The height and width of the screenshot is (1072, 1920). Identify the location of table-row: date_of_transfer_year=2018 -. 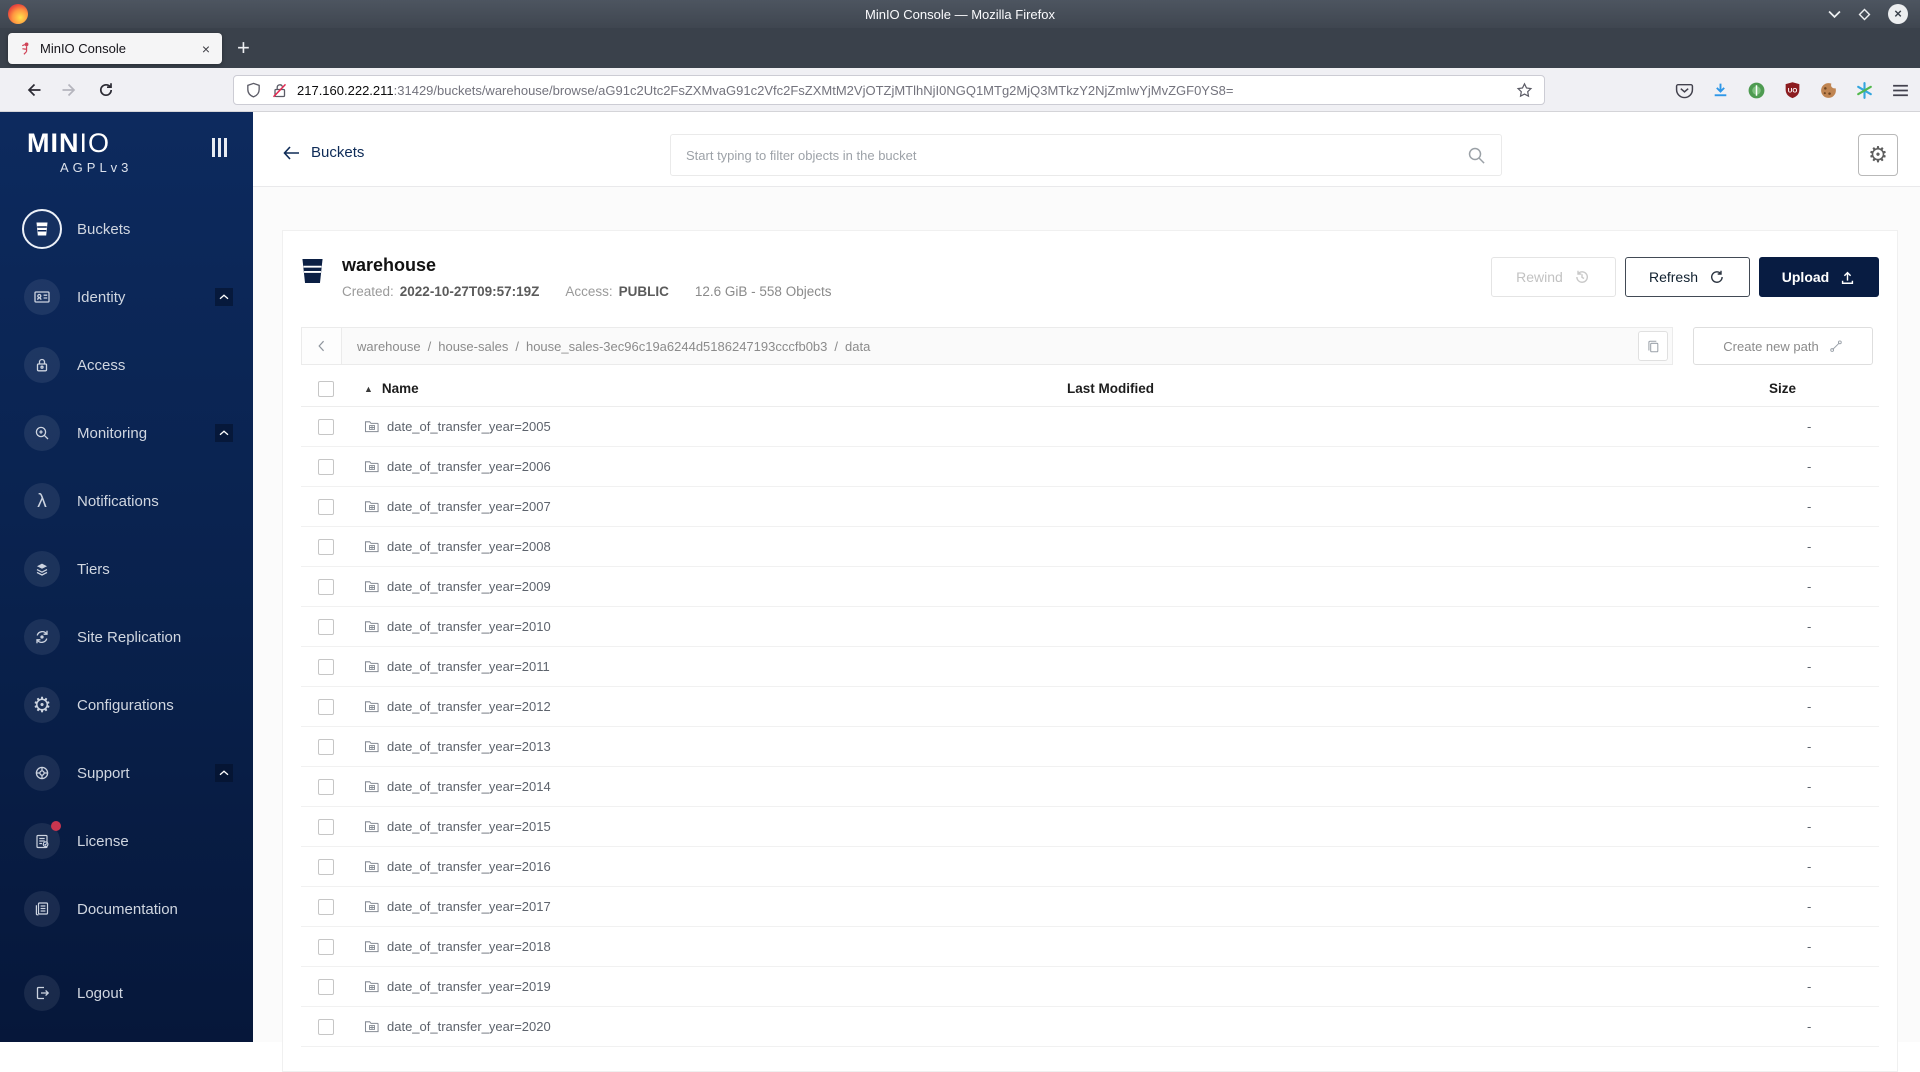
(1090, 947).